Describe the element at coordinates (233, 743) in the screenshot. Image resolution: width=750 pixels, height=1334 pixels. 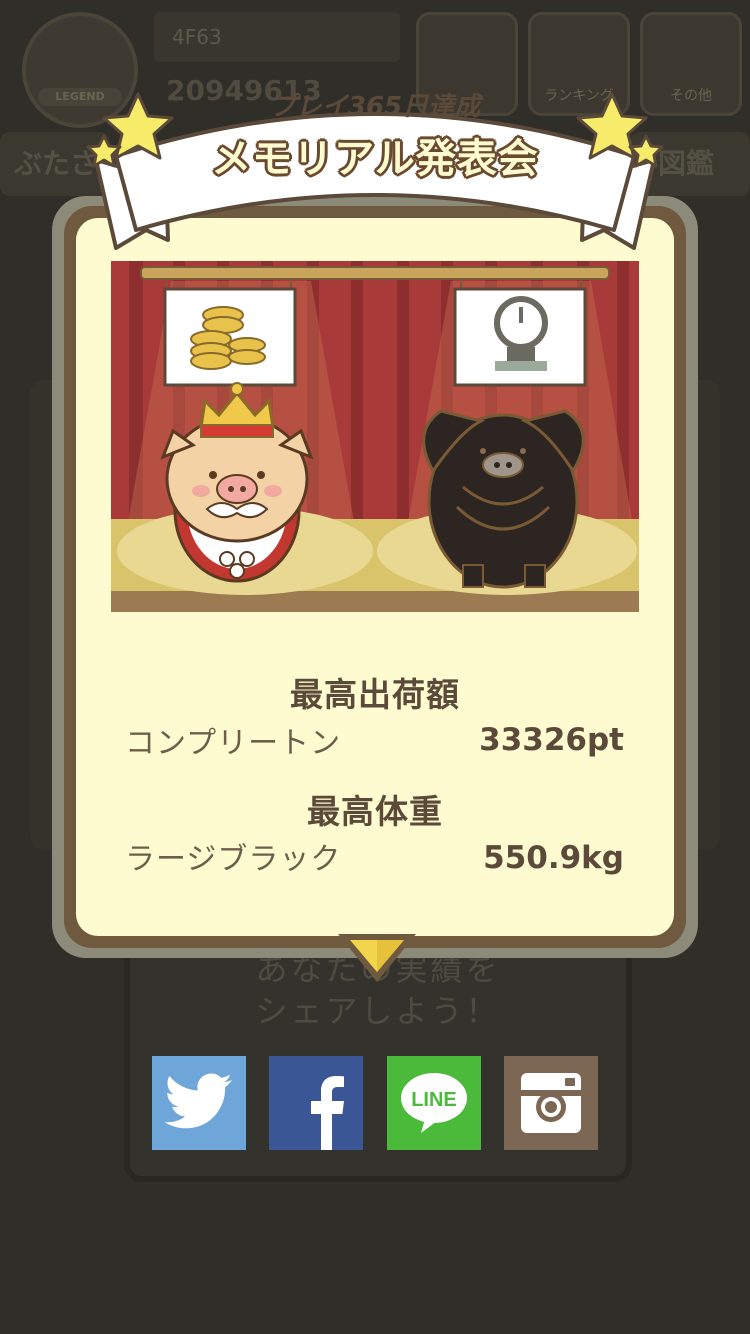
I see `max-shipment-pig-name: コンプリートン` at that location.